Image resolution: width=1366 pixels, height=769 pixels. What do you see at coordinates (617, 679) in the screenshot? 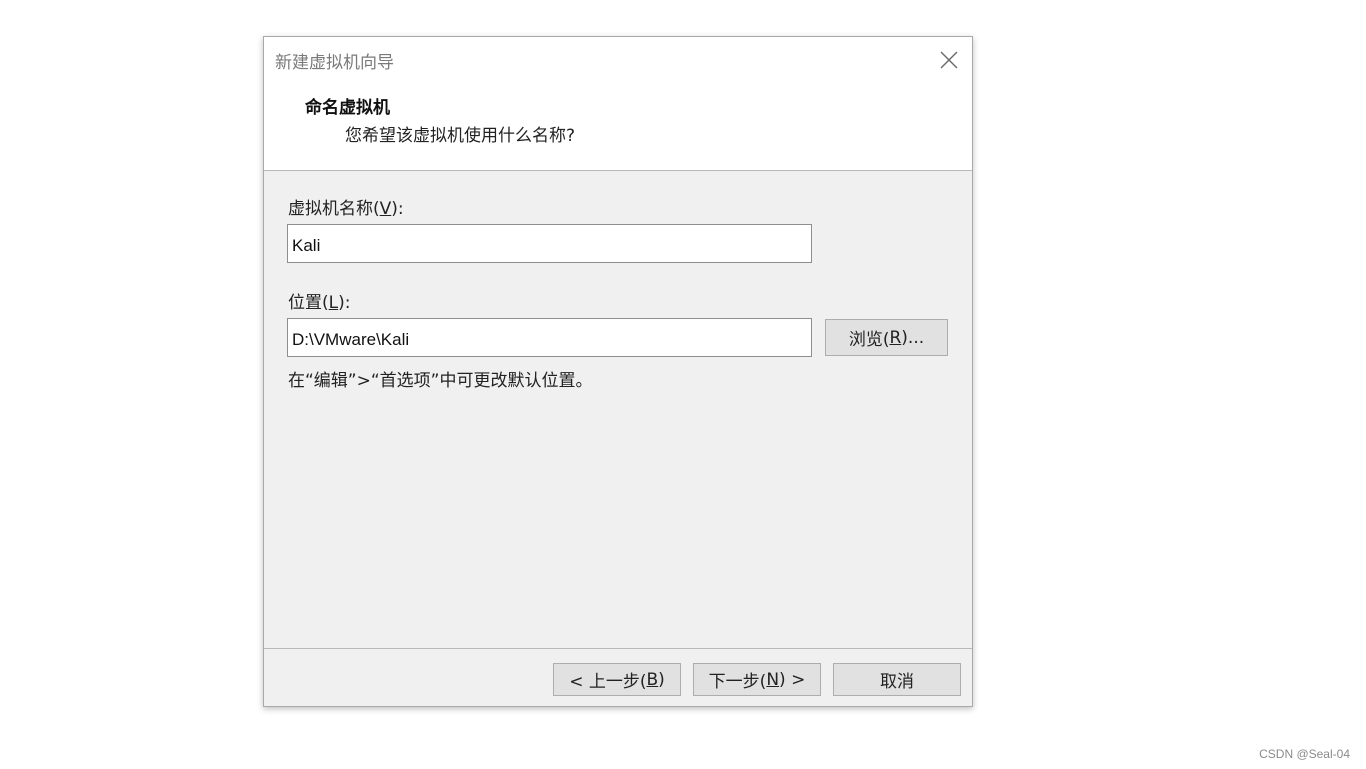
I see `back-button: < 上一步(B)` at bounding box center [617, 679].